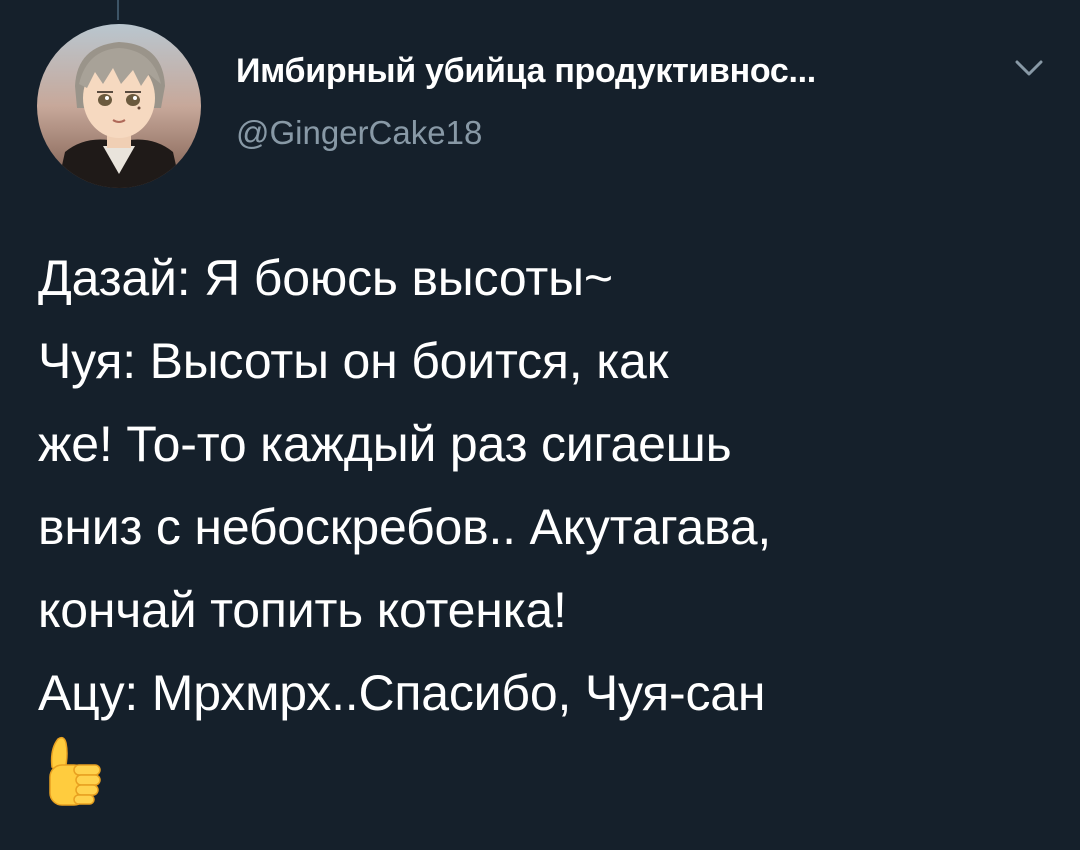 Image resolution: width=1080 pixels, height=850 pixels. What do you see at coordinates (118, 10) in the screenshot?
I see `thread-line` at bounding box center [118, 10].